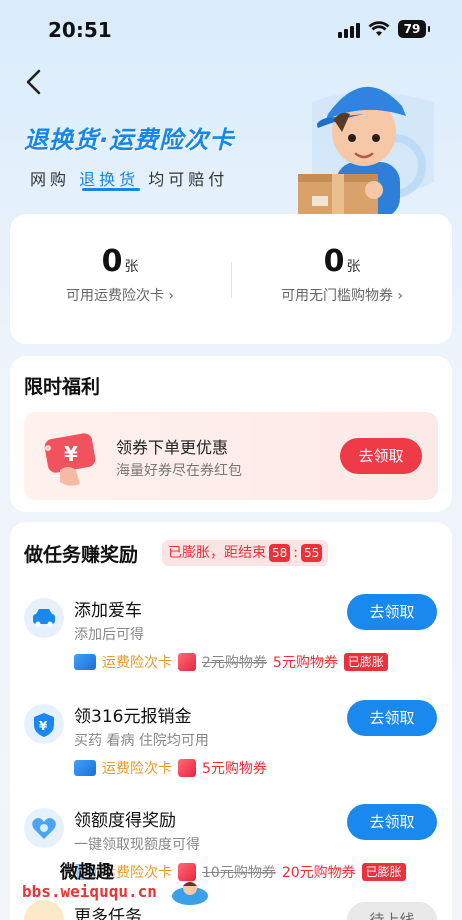  I want to click on task-item: 添加爱车 添加后可得 去领取 运费险次卡 2元购物券 5元购物券 已膨胀, so click(231, 632).